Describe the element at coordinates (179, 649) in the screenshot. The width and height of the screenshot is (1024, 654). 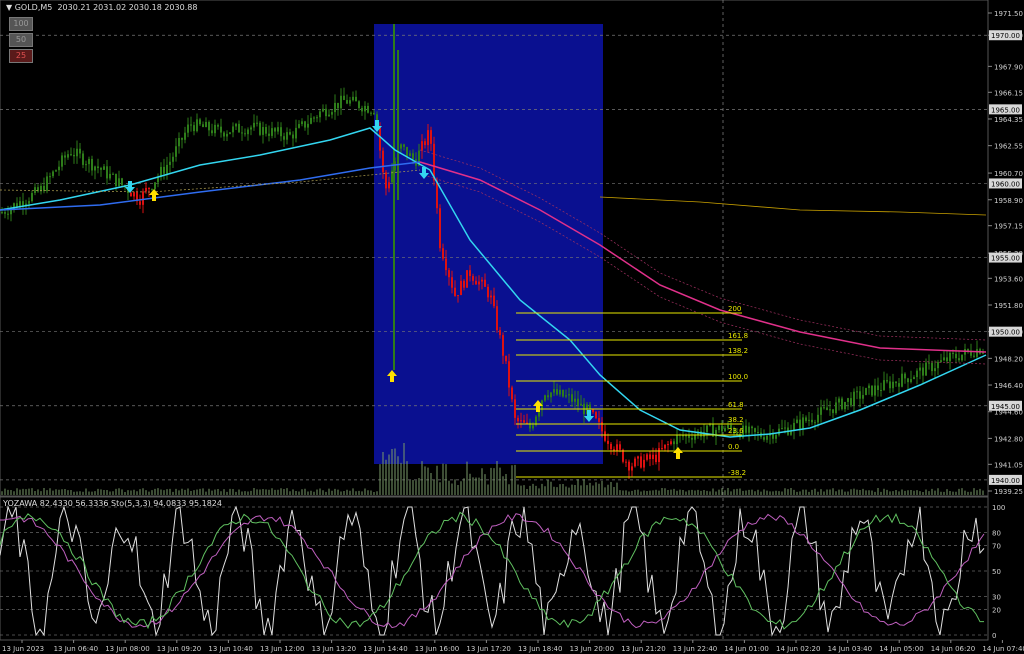
I see `time-label: 13 Jun 09:20` at that location.